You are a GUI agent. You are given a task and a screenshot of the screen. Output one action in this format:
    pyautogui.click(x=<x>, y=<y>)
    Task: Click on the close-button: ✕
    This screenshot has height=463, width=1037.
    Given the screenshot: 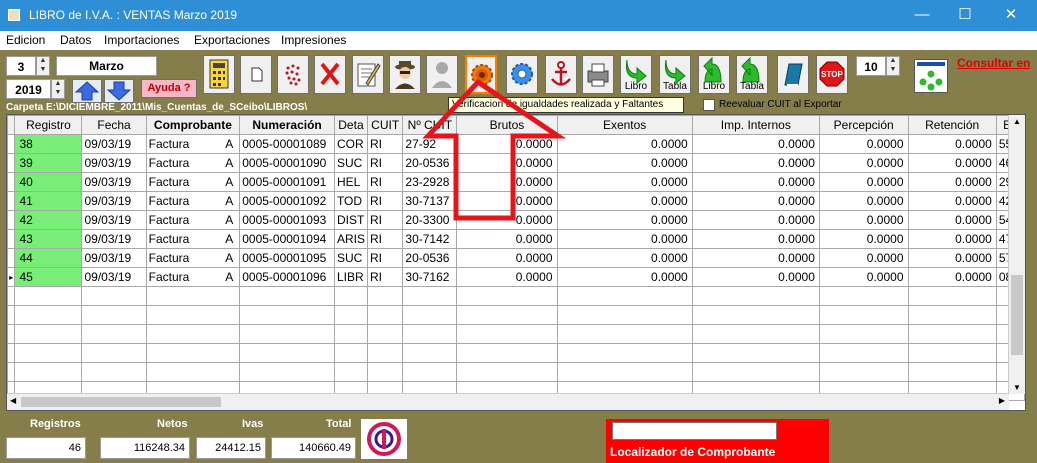 What is the action you would take?
    pyautogui.click(x=1011, y=15)
    